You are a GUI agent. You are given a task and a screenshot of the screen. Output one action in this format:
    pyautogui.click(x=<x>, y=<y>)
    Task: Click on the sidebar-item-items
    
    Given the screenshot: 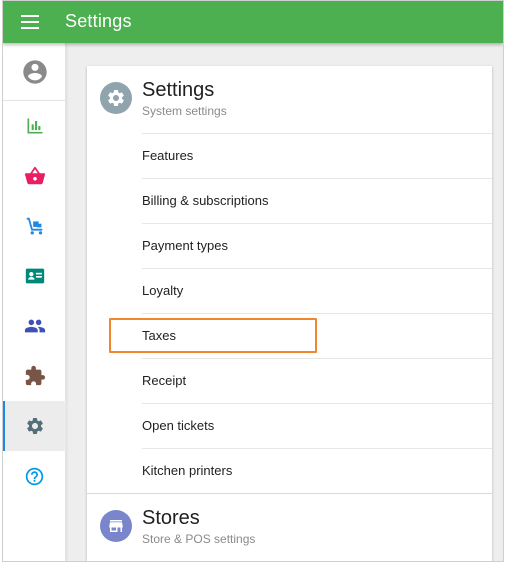 What is the action you would take?
    pyautogui.click(x=34, y=176)
    